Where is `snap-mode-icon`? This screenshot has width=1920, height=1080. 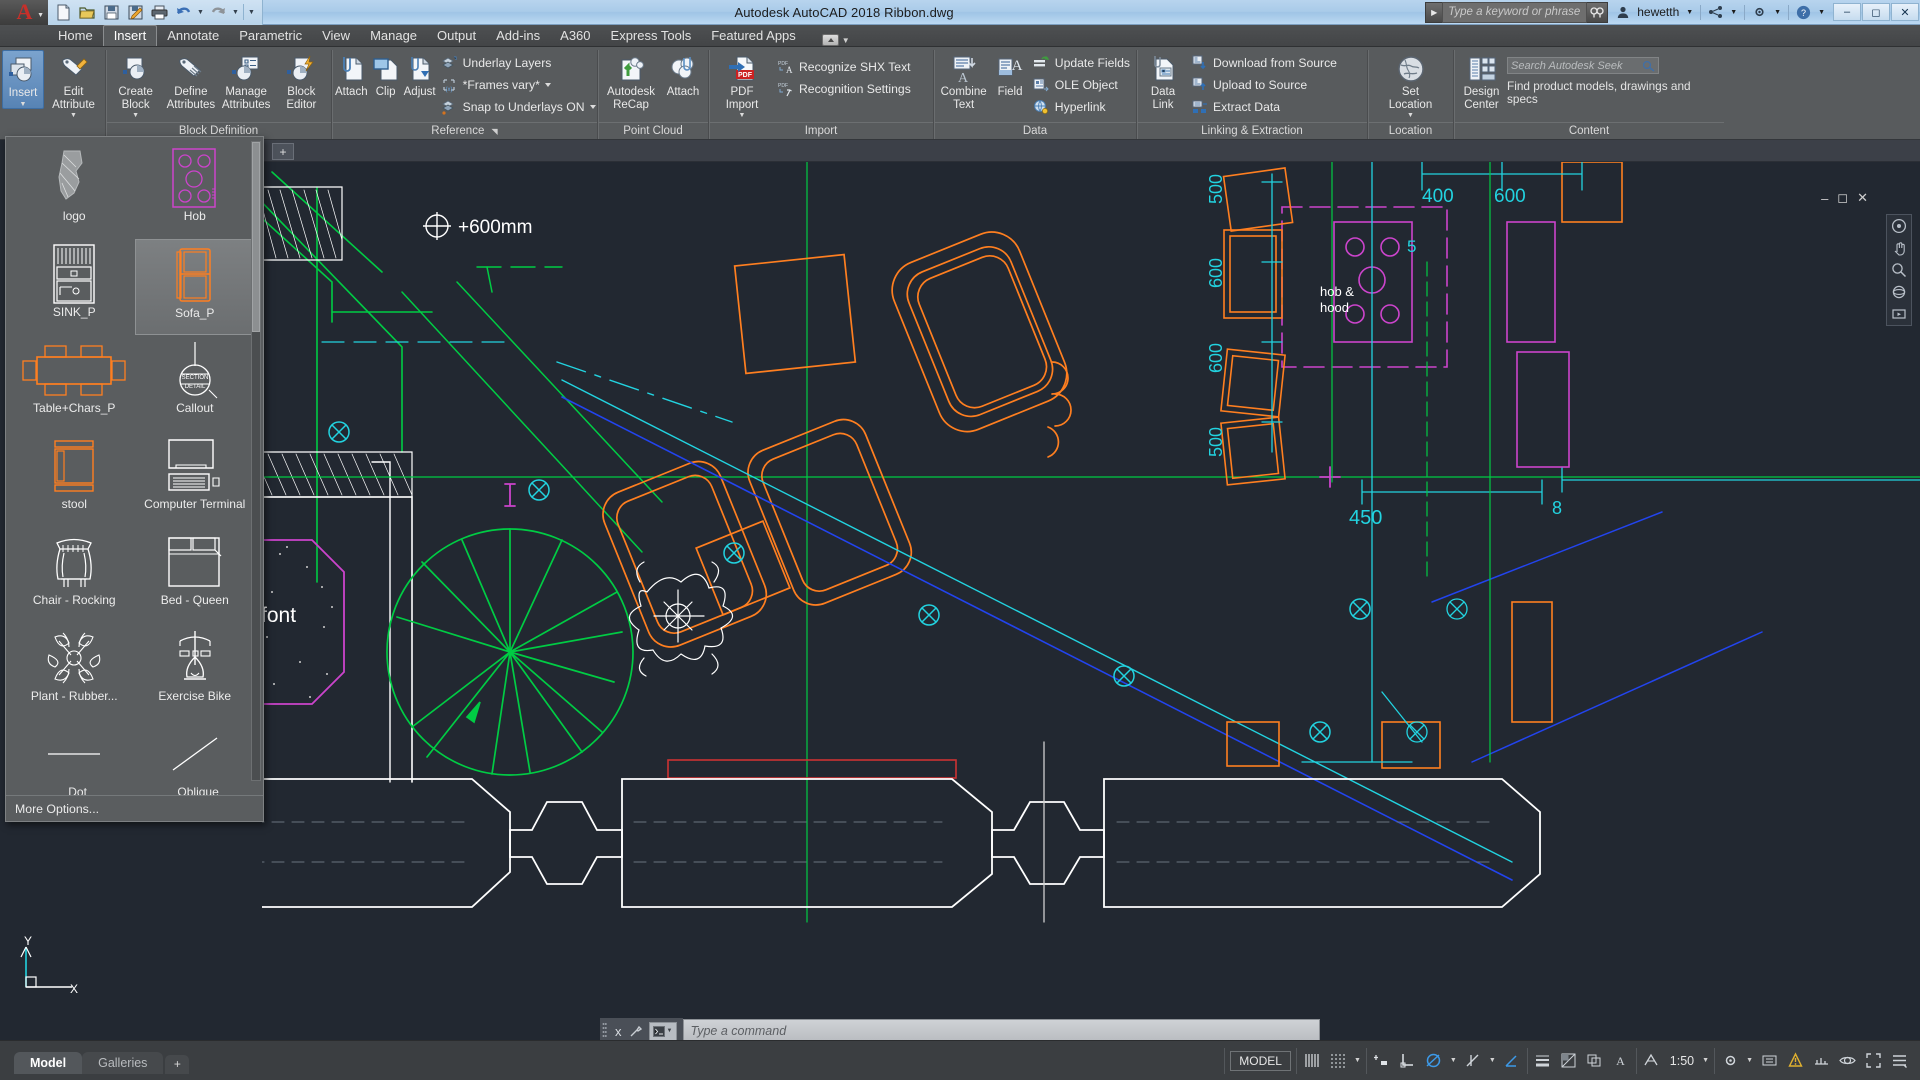 snap-mode-icon is located at coordinates (1338, 1061).